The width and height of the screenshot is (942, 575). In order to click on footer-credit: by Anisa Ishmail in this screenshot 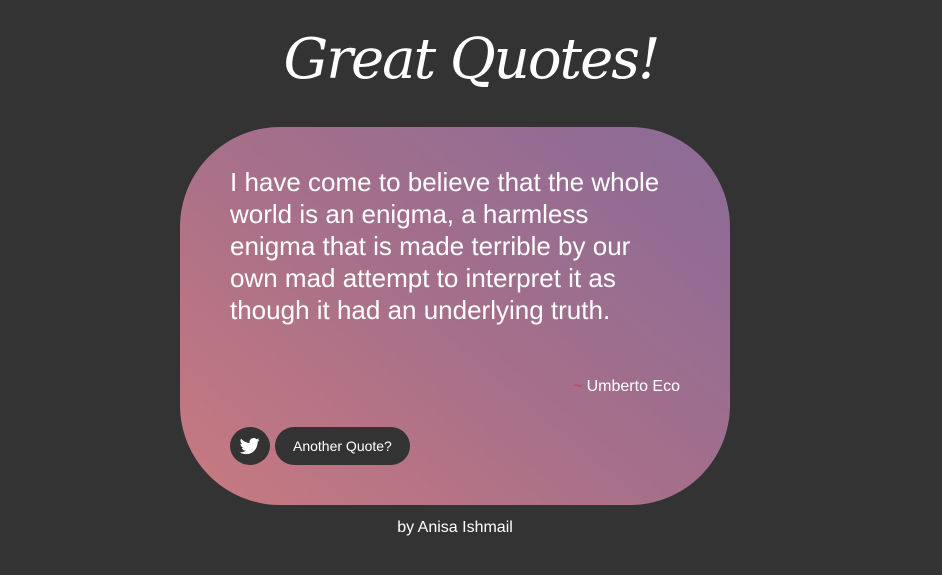, I will do `click(455, 527)`.